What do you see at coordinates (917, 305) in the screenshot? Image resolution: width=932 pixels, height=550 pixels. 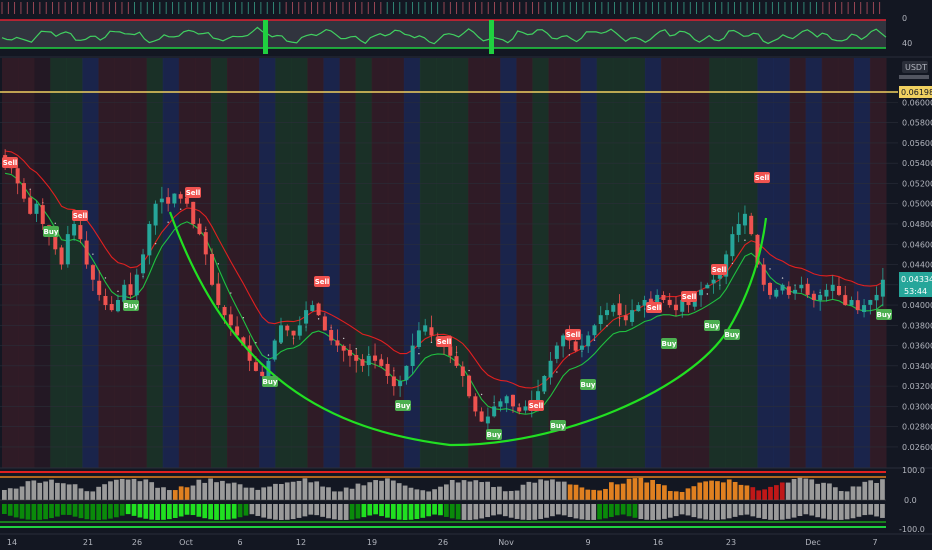 I see `price-tick-label: 0.04000` at bounding box center [917, 305].